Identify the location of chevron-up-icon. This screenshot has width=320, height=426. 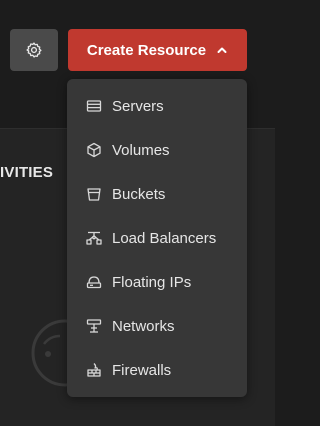
(222, 50).